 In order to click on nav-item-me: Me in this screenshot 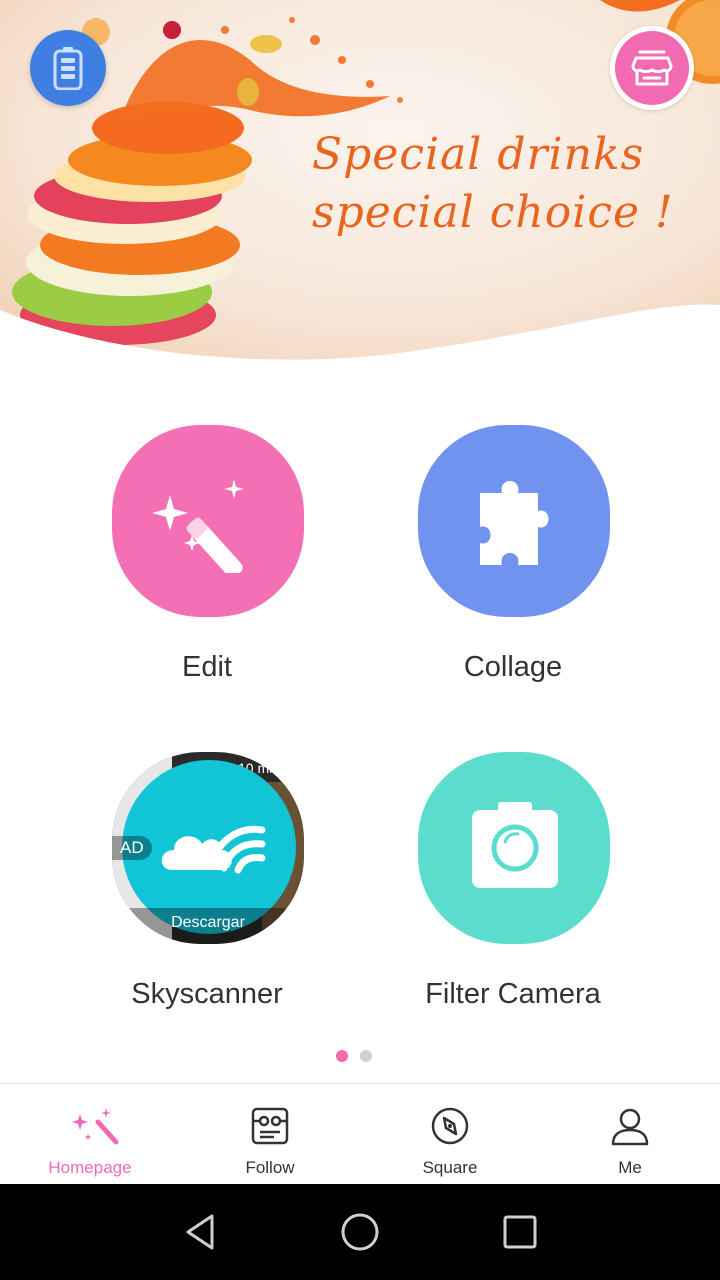, I will do `click(630, 1134)`.